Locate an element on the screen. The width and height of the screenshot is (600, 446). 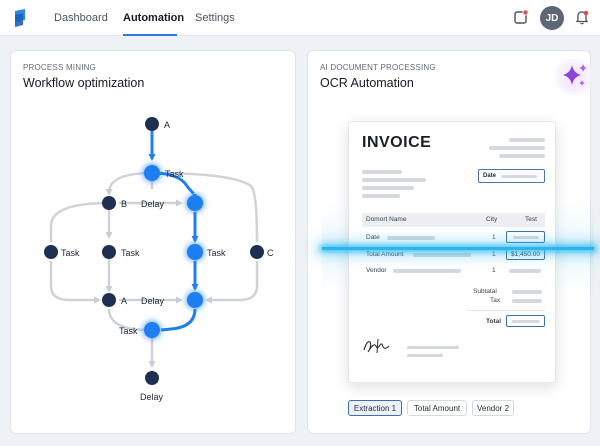
chip-extraction-1: Extraction 1 is located at coordinates (375, 408).